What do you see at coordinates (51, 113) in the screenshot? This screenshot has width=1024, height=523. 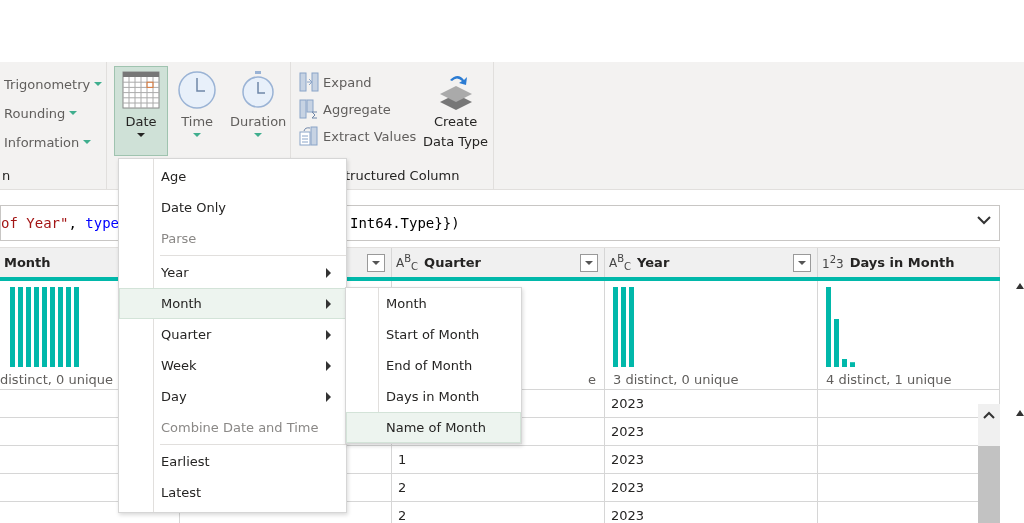 I see `ribbon-button: Rounding` at bounding box center [51, 113].